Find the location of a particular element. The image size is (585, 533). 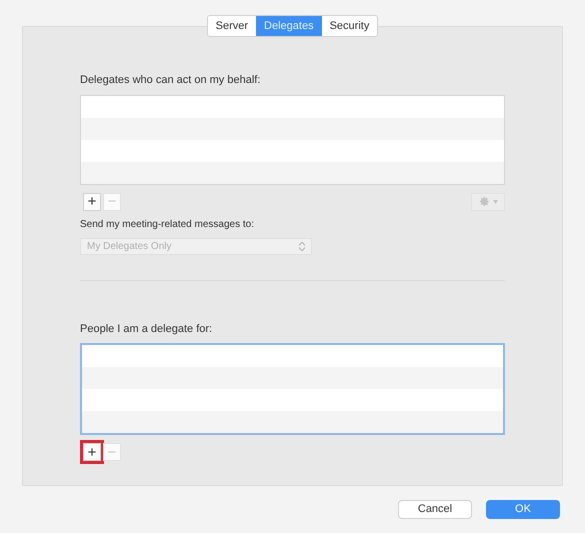

stepper-arrows-icon is located at coordinates (302, 246).